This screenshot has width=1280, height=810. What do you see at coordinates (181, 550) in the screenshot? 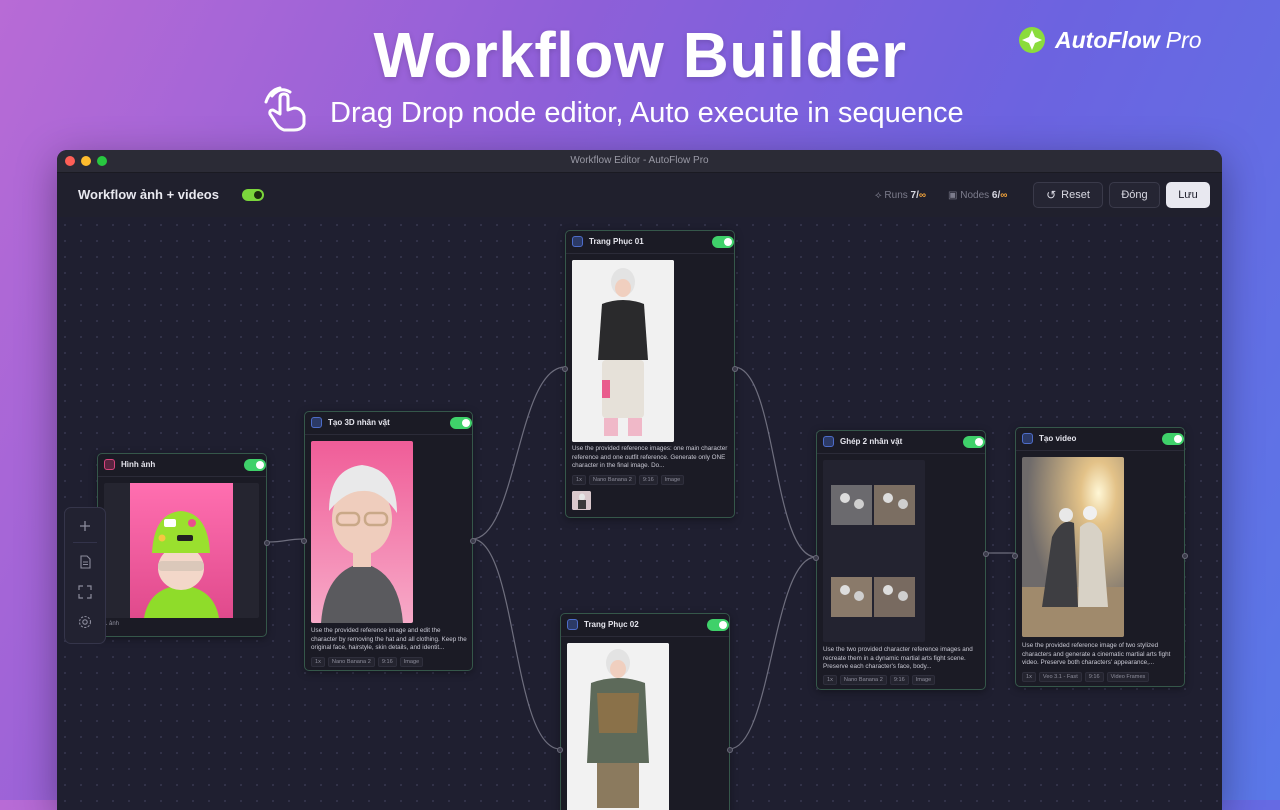
I see `input-image-thumbnail` at bounding box center [181, 550].